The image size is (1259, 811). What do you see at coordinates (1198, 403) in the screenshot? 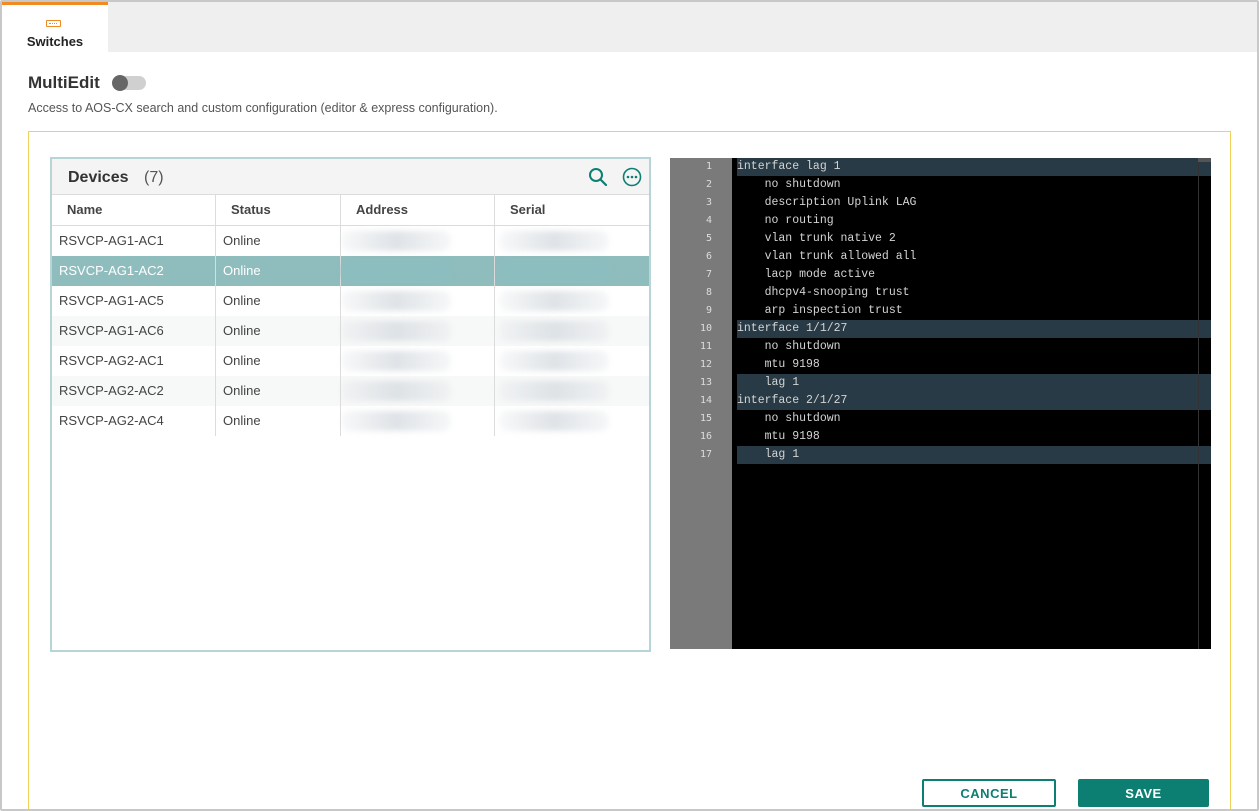
I see `editor-scrollbar` at bounding box center [1198, 403].